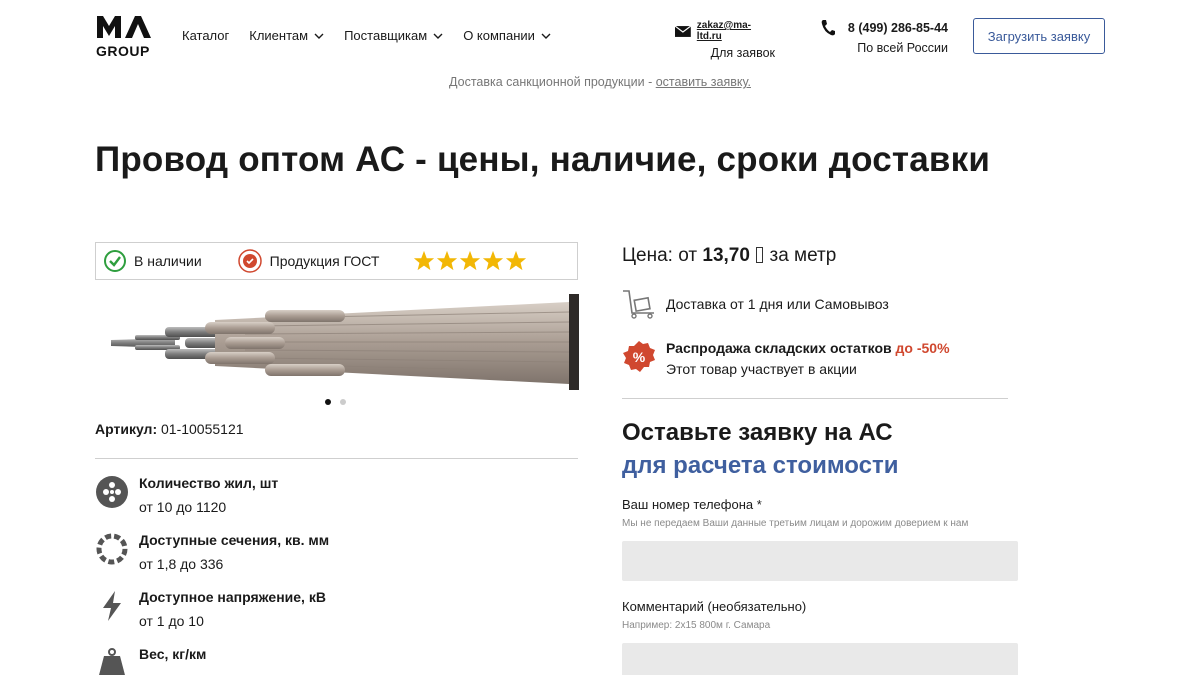 This screenshot has height=675, width=1200. I want to click on form-subtitle: для расчета стоимости, so click(760, 465).